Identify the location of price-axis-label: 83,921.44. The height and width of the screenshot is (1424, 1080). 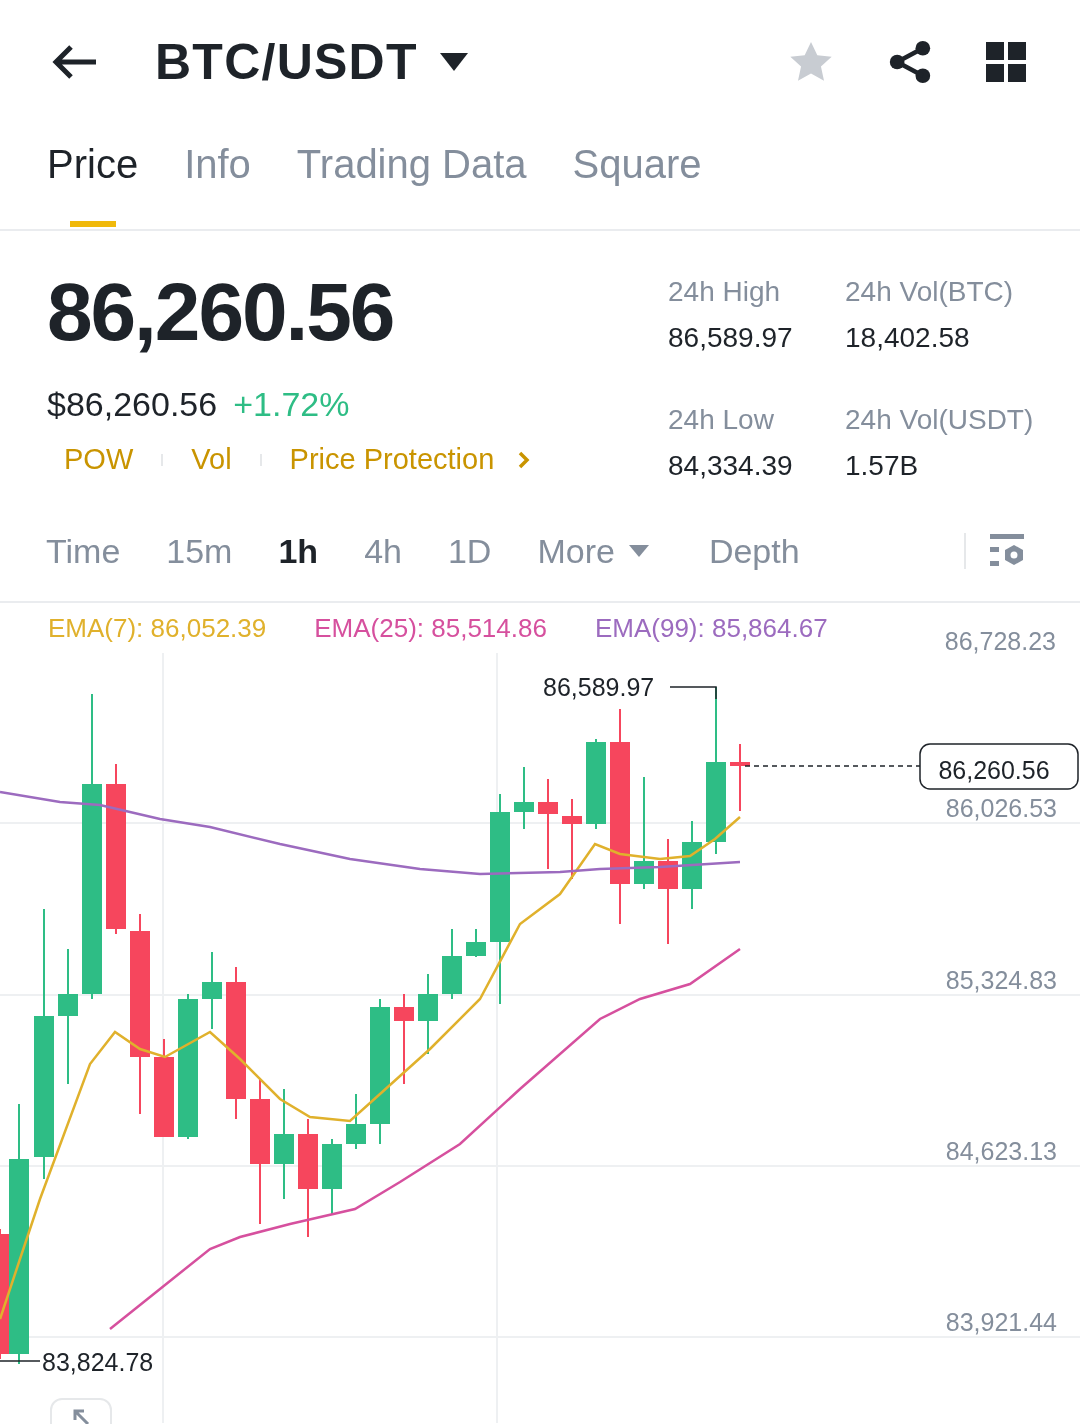
(1001, 1322).